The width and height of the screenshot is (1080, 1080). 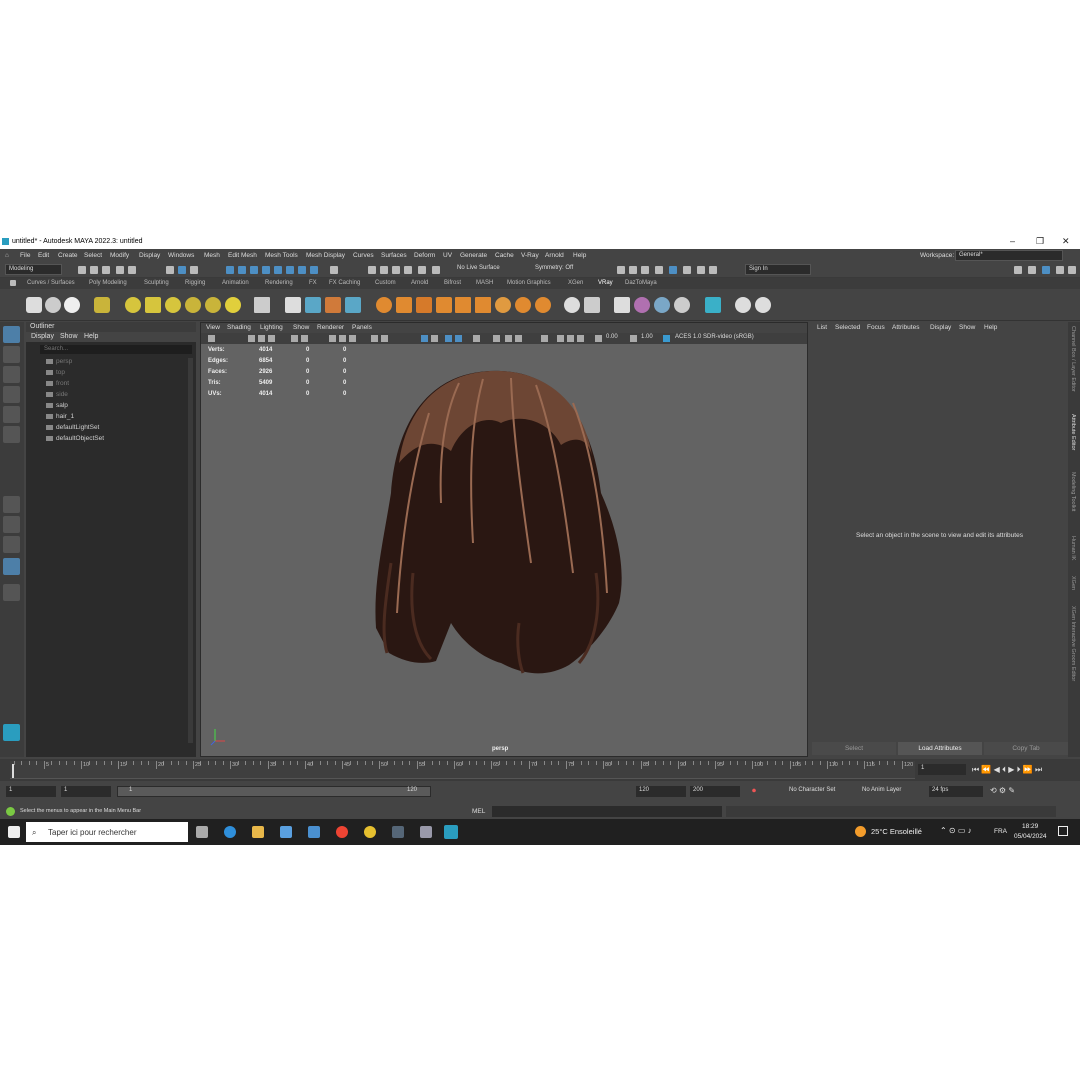 What do you see at coordinates (1002, 790) in the screenshot?
I see `loop-icon: ⟲ ⚙ ✎` at bounding box center [1002, 790].